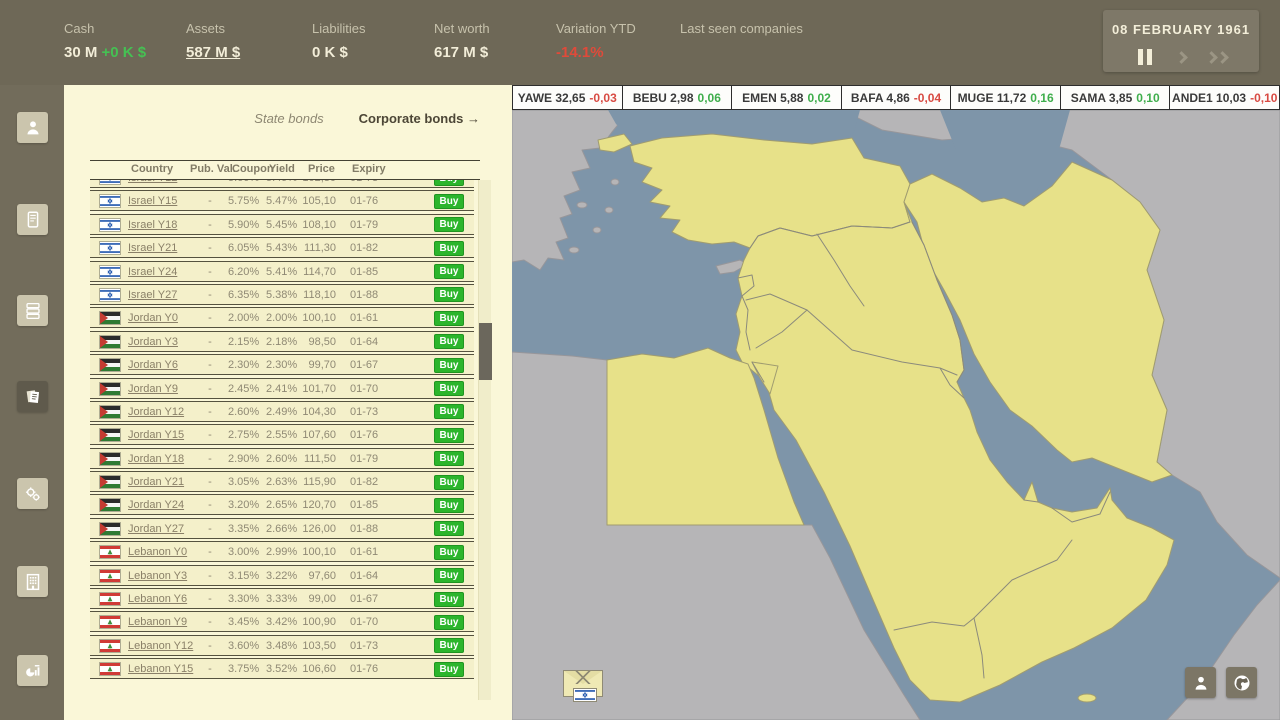  I want to click on jordan-flag-icon, so click(110, 411).